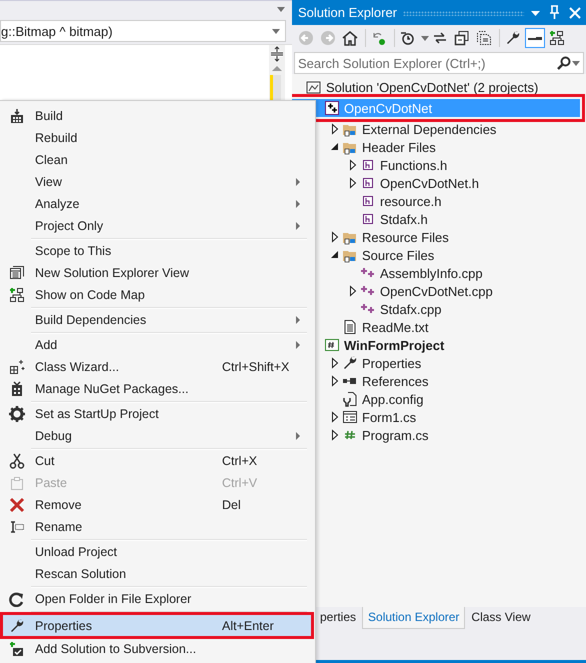  I want to click on scrollbar, so click(277, 87).